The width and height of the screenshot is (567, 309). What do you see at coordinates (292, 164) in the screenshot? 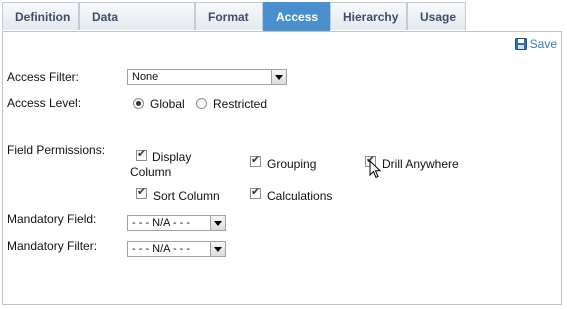
I see `checkbox-grouping-label: Grouping` at bounding box center [292, 164].